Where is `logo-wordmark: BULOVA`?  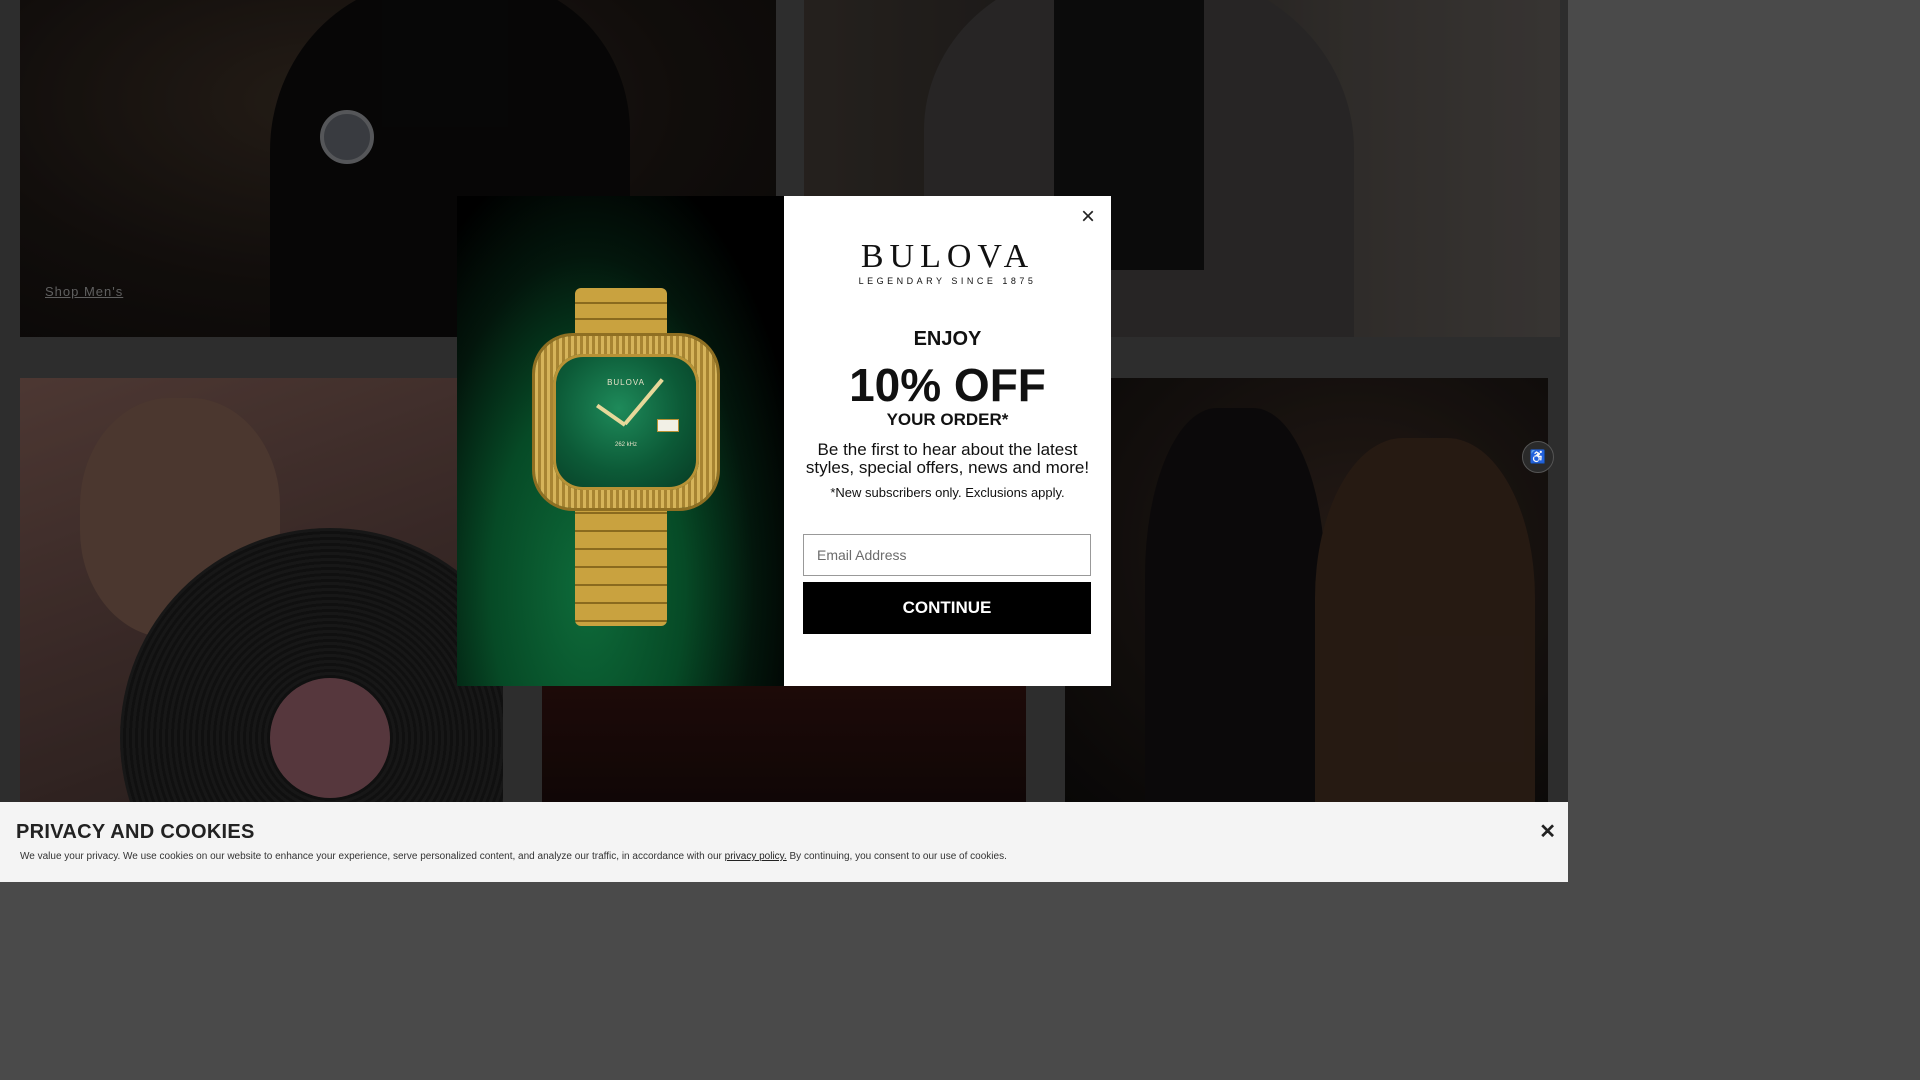
logo-wordmark: BULOVA is located at coordinates (947, 256).